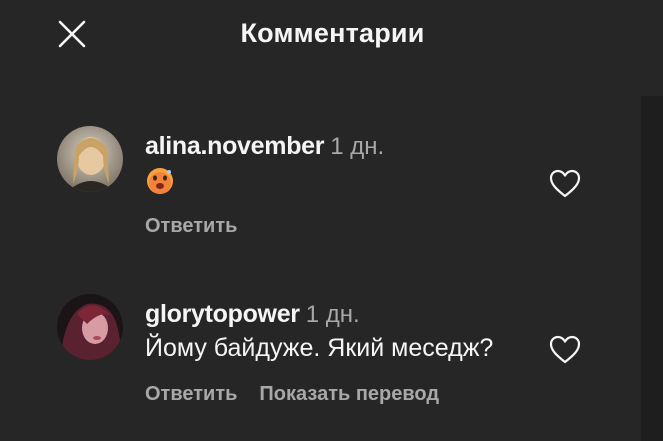  I want to click on comment-username: alina.november, so click(235, 146).